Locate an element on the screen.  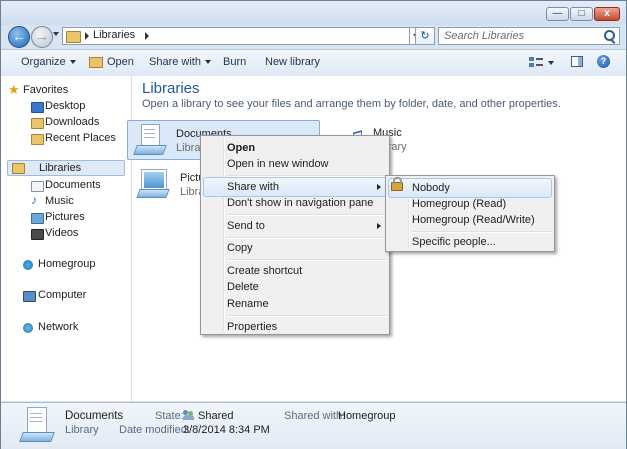
nav-pictures: Pictures is located at coordinates (58, 217).